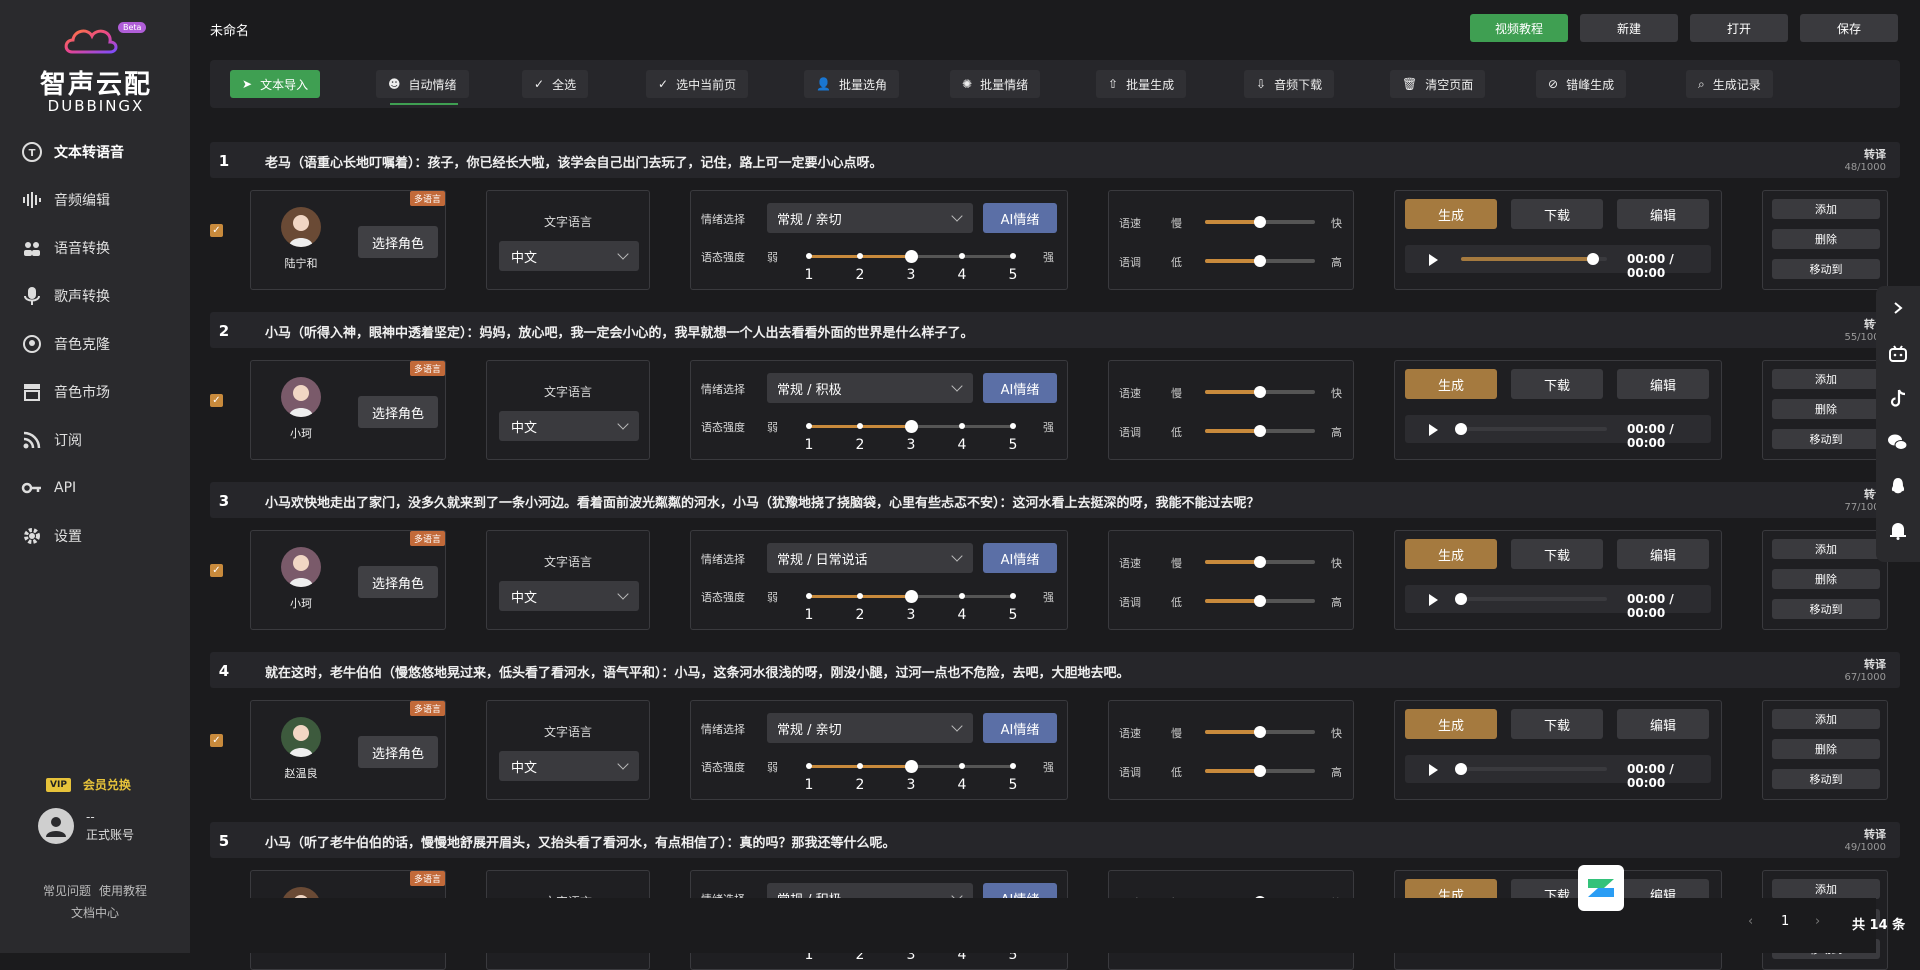 The image size is (1920, 970). Describe the element at coordinates (95, 152) in the screenshot. I see `sidebar-item-tts: T 文本转语音` at that location.